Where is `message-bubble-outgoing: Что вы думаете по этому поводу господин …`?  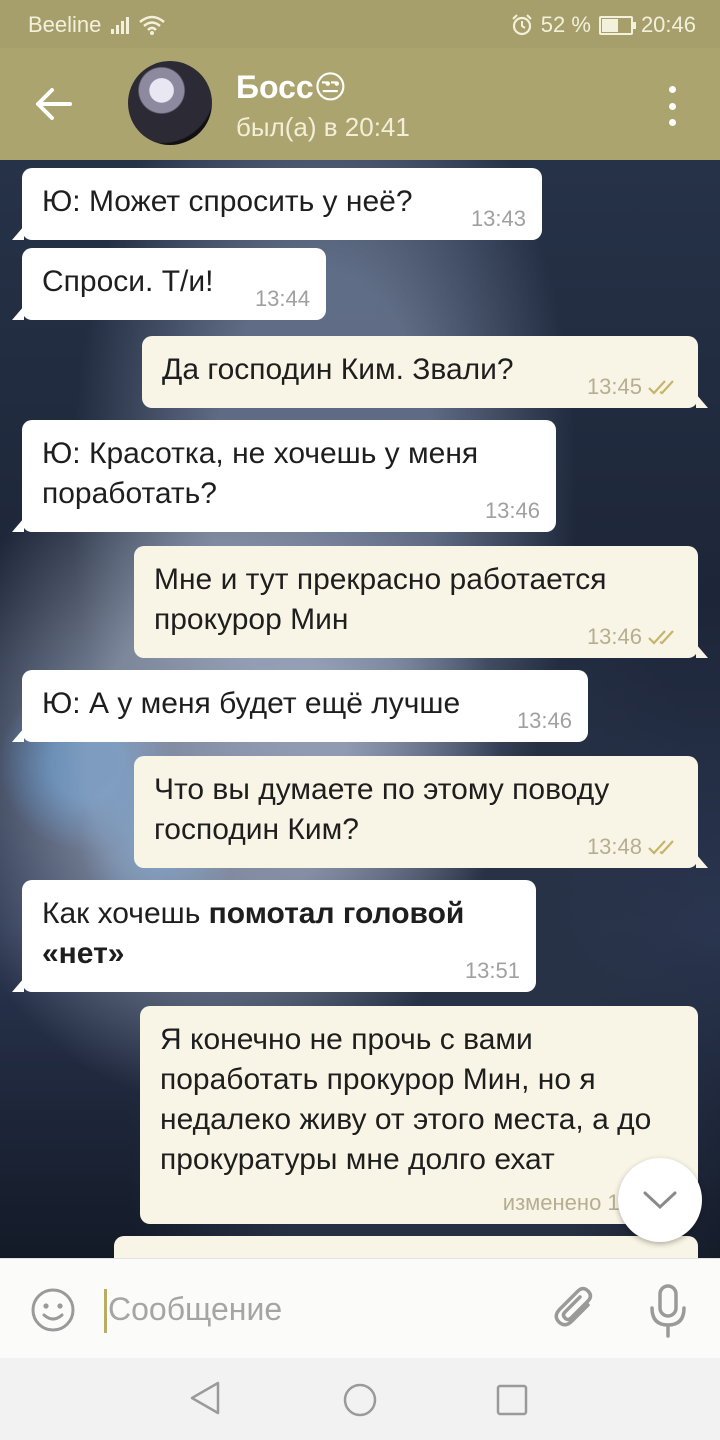 message-bubble-outgoing: Что вы думаете по этому поводу господин … is located at coordinates (421, 812).